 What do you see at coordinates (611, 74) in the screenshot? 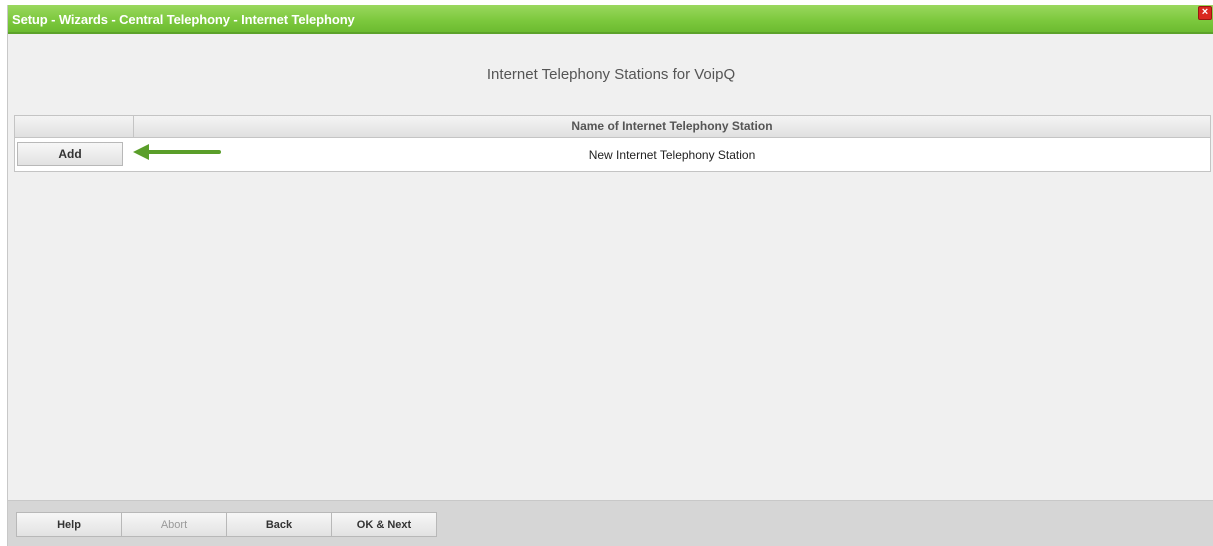
I see `page-title: Internet Telephony Stations for VoipQ` at bounding box center [611, 74].